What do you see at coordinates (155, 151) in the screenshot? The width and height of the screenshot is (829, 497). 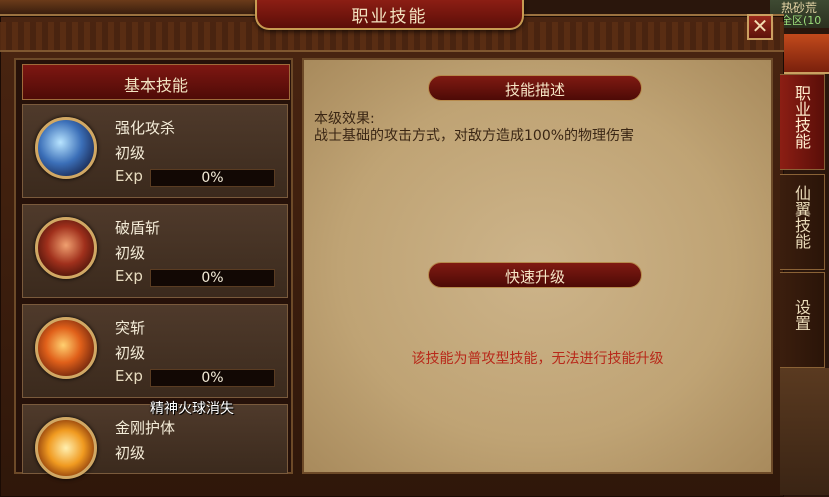 I see `skill-item-1: 强化攻杀 初级 Exp 0%` at bounding box center [155, 151].